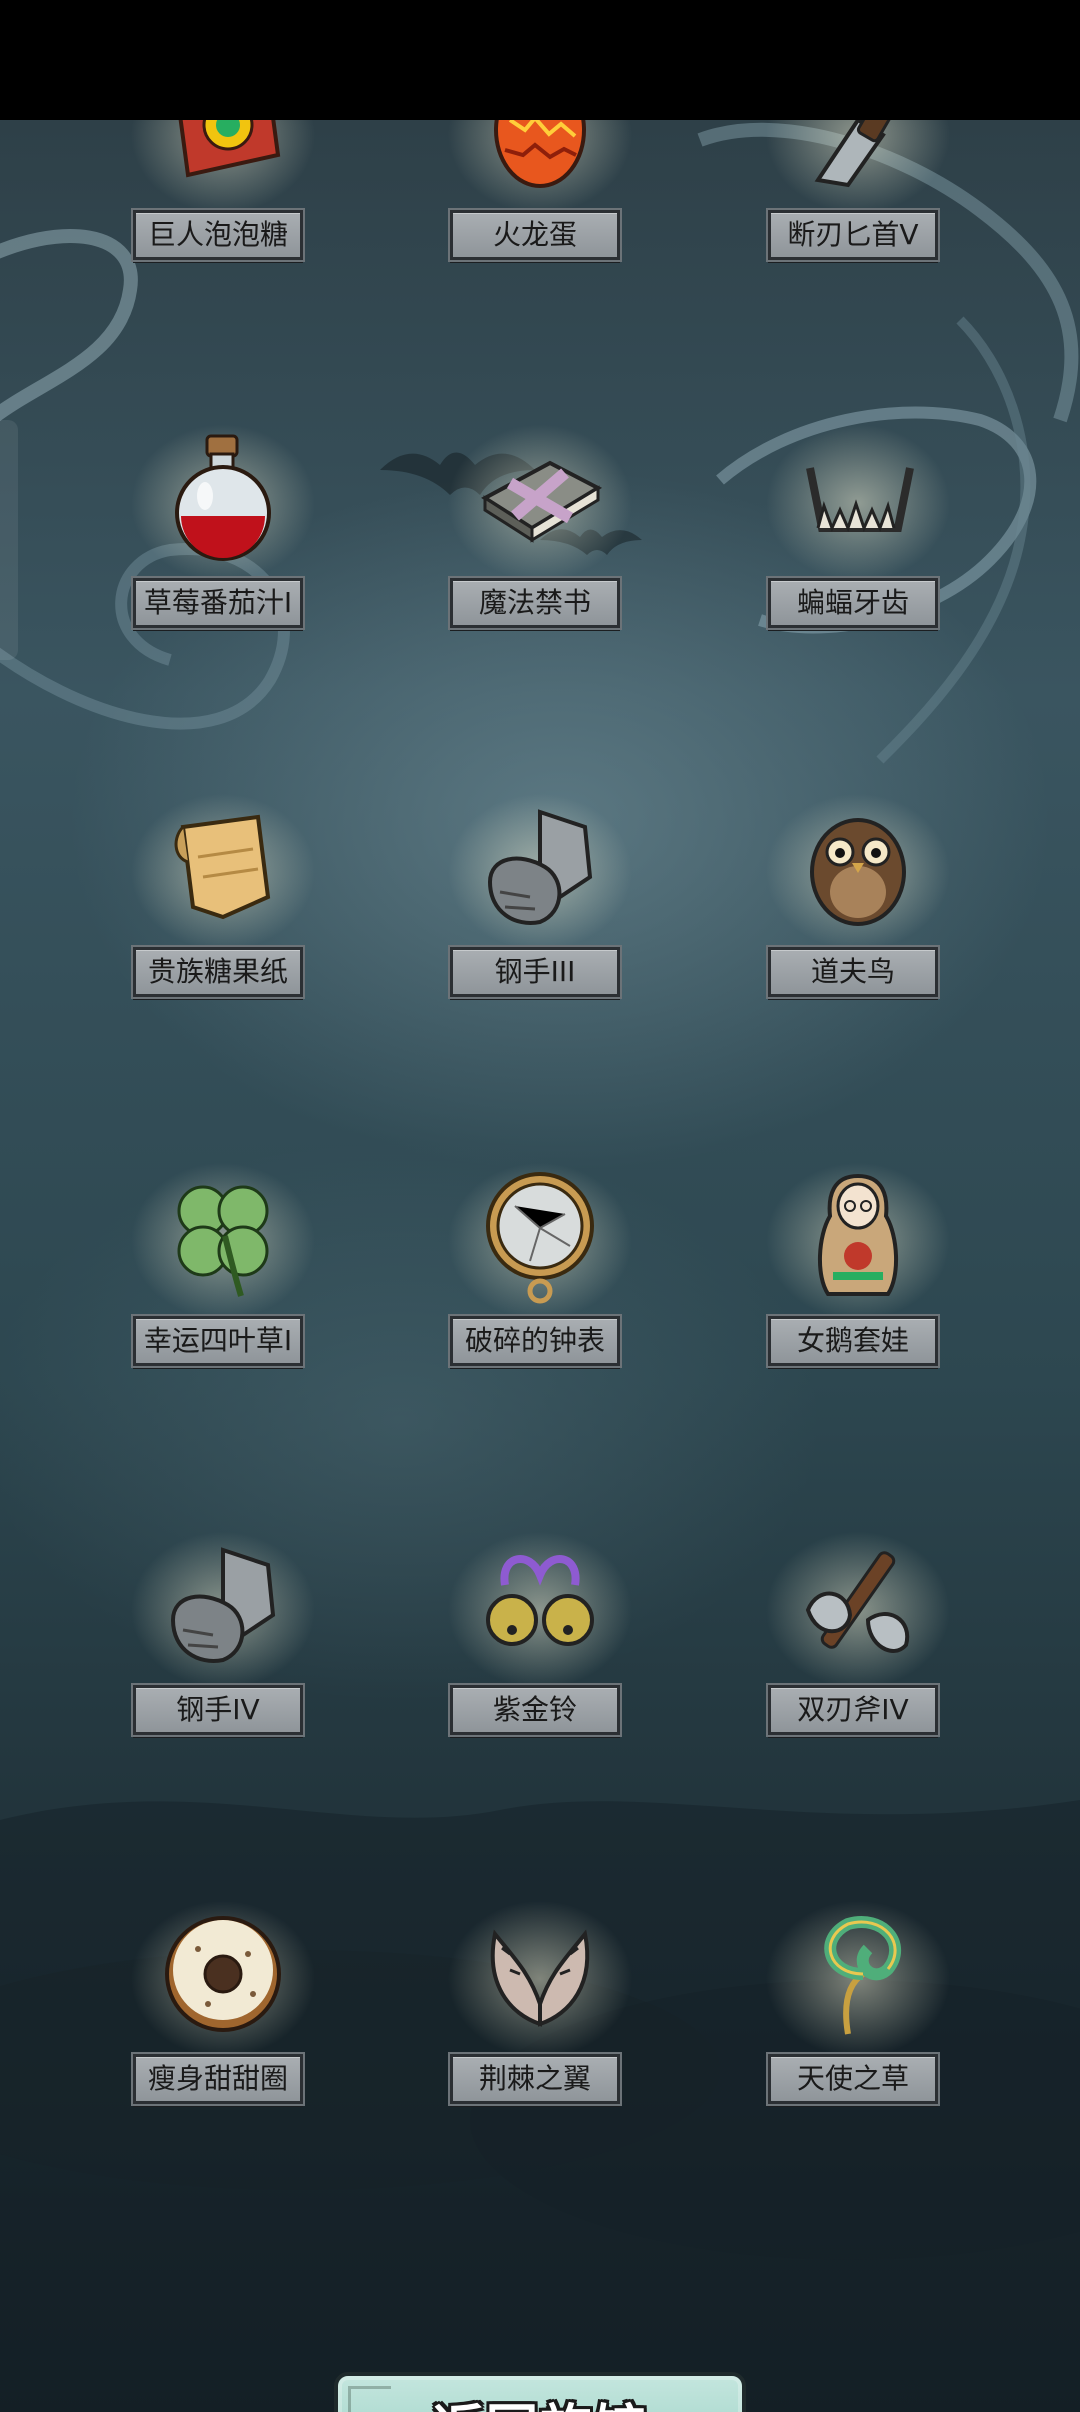  Describe the element at coordinates (223, 160) in the screenshot. I see `giant-bubblegum-icon` at that location.